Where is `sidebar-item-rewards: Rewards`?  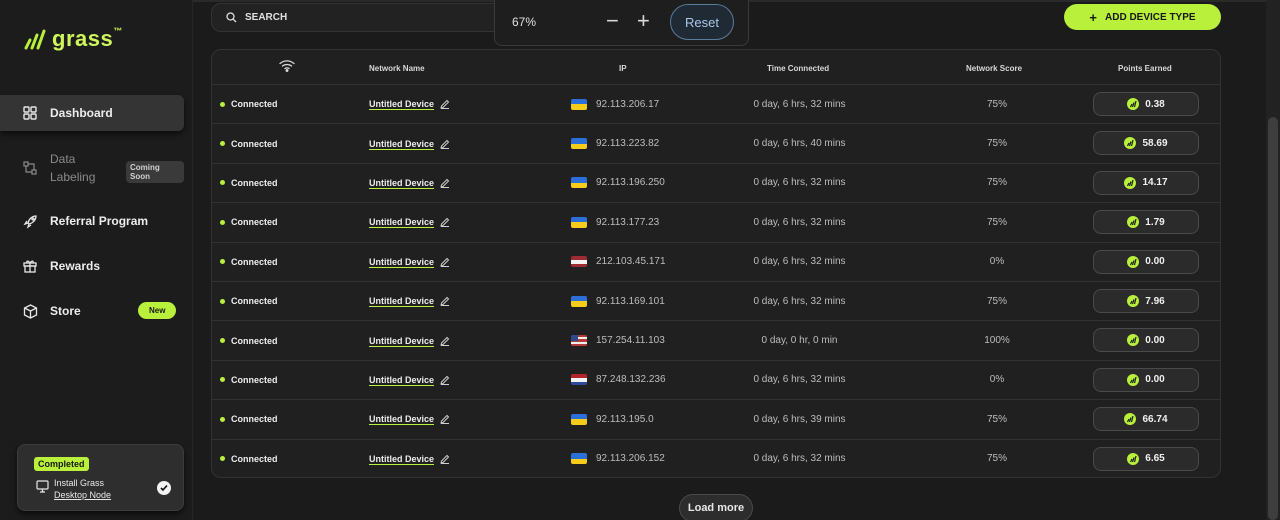
sidebar-item-rewards: Rewards is located at coordinates (92, 266).